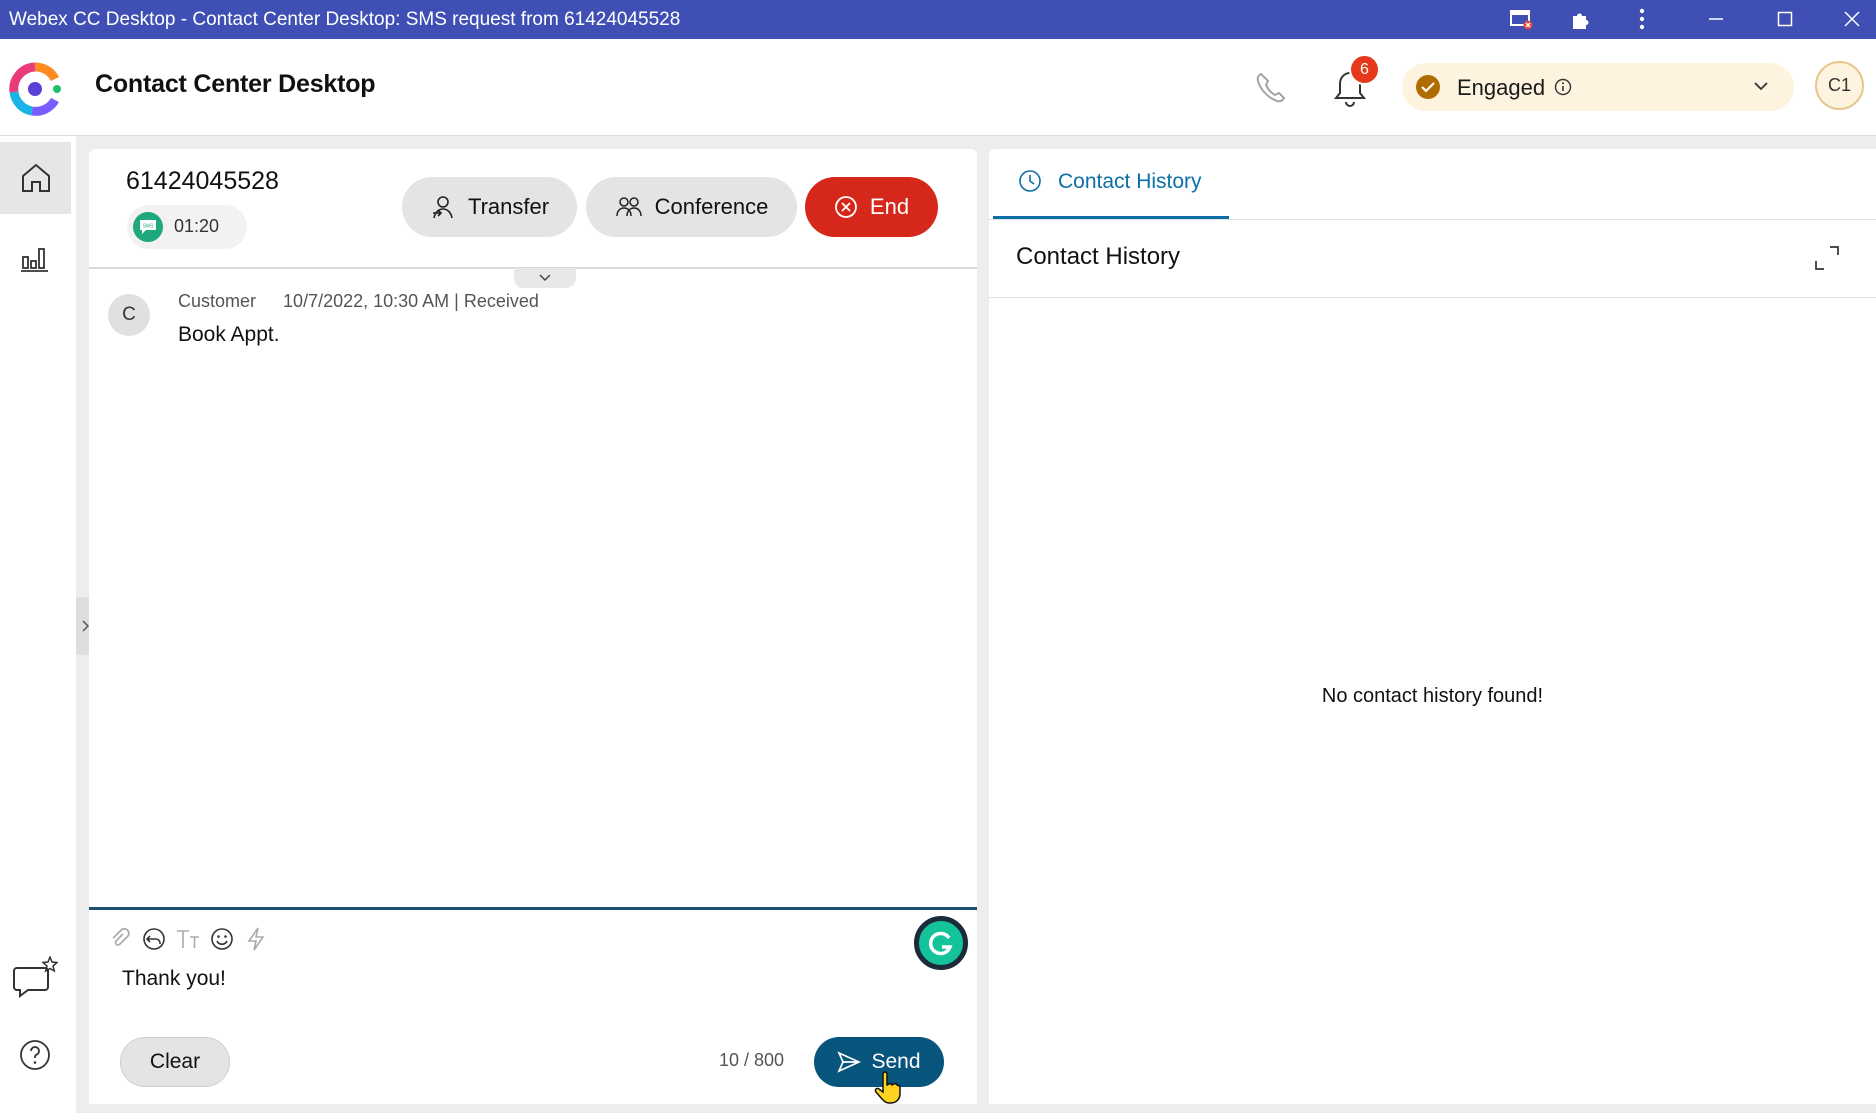 This screenshot has width=1876, height=1113. I want to click on sms-channel-icon: SMS, so click(148, 227).